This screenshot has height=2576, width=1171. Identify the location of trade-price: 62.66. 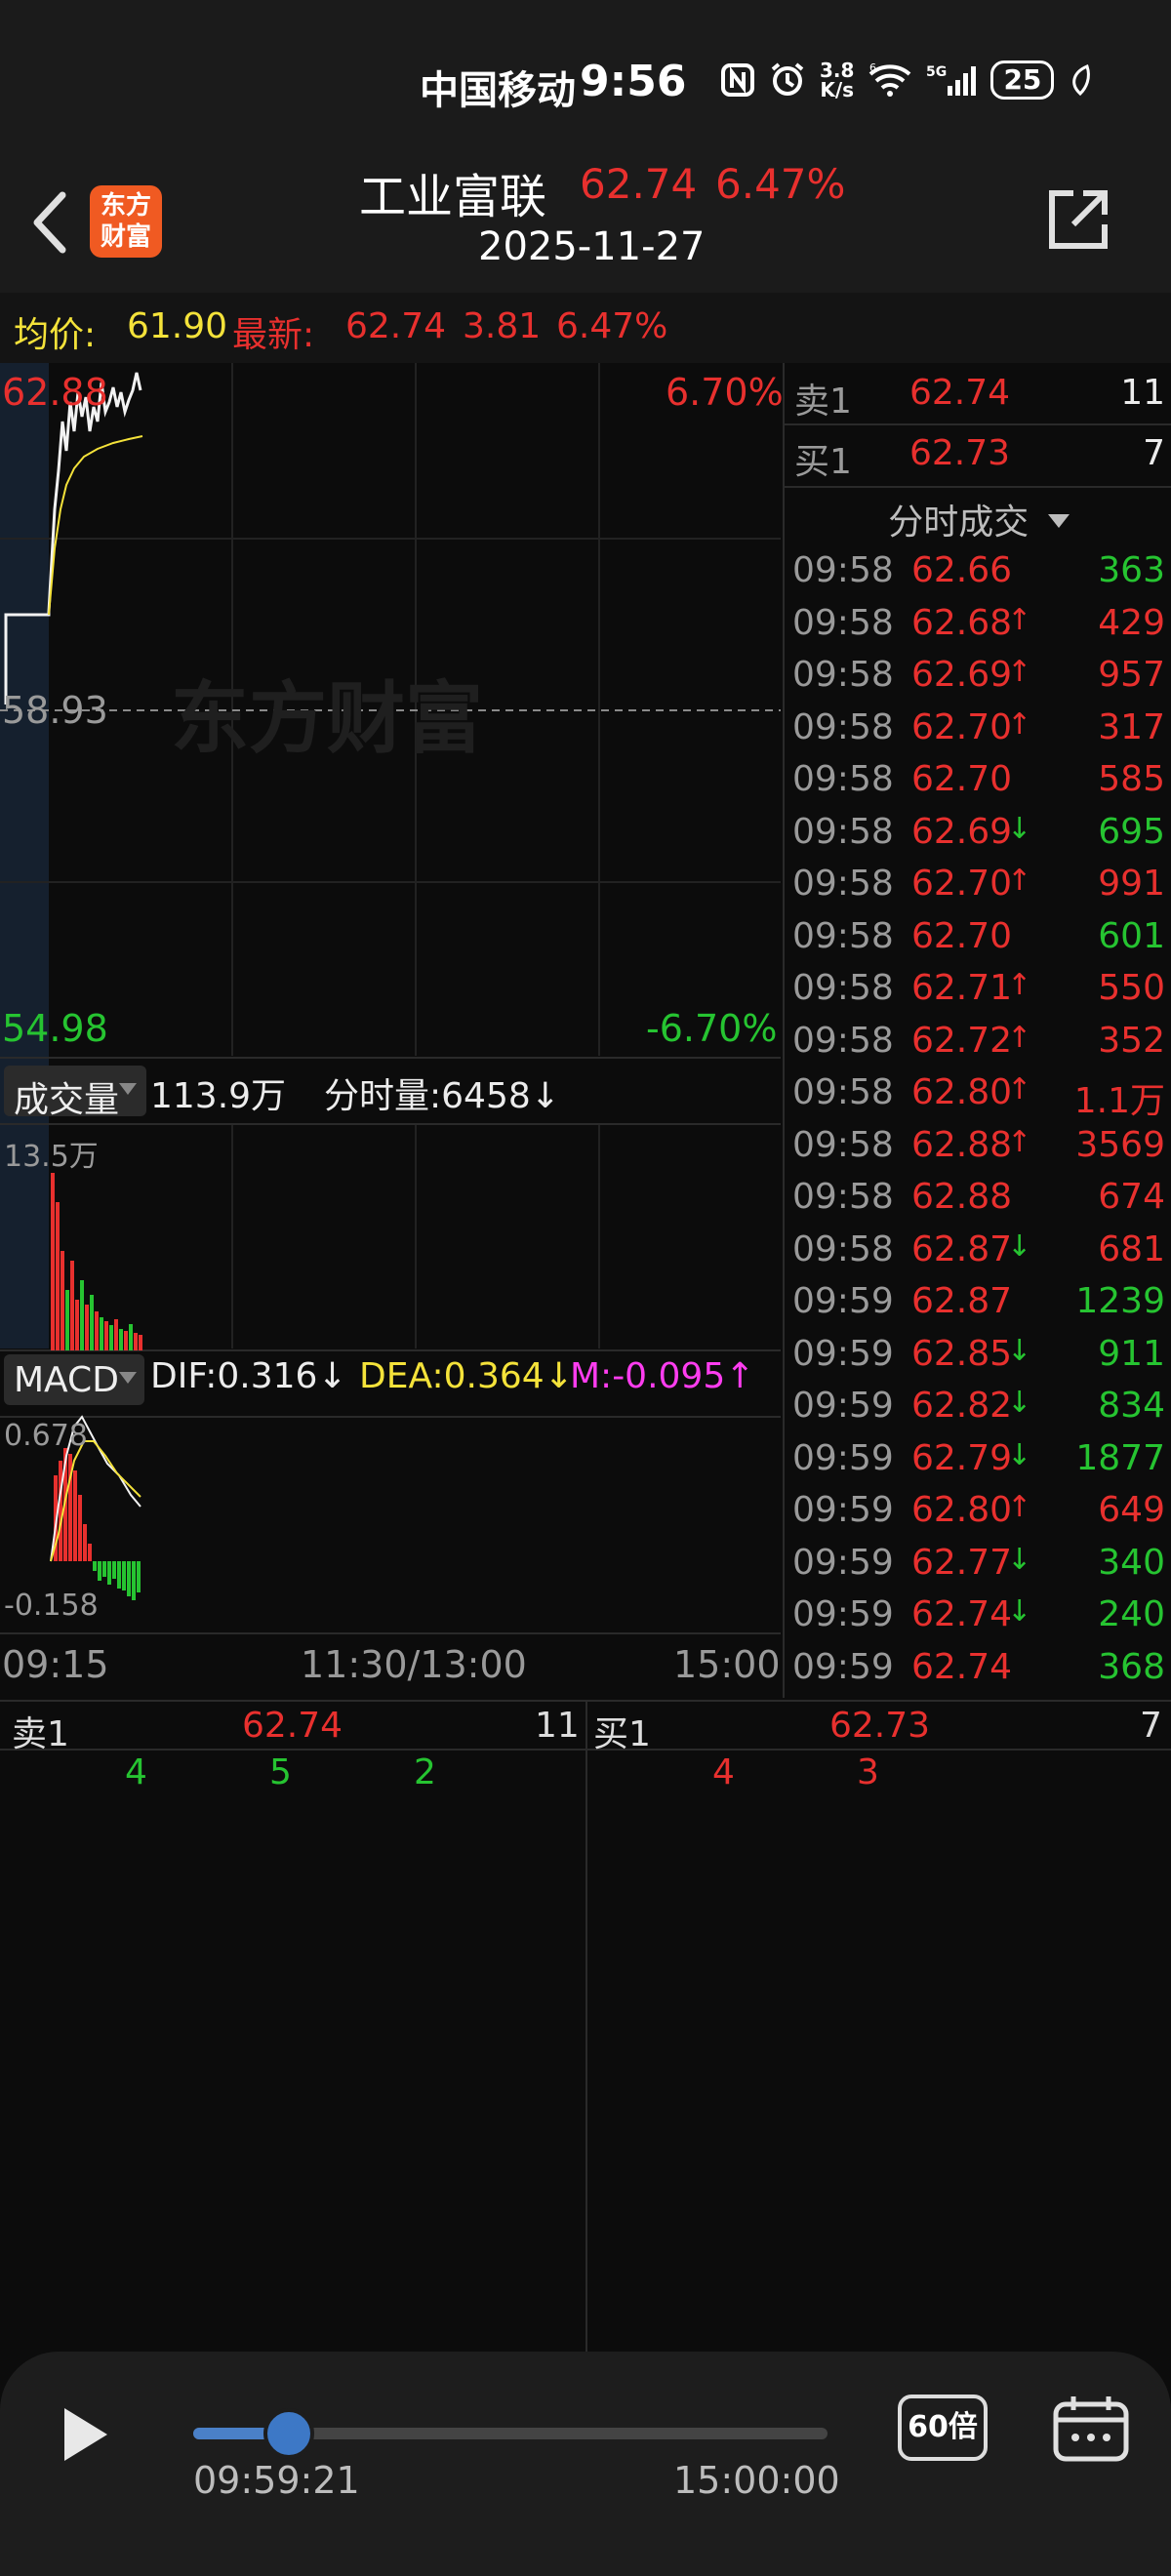
(962, 570).